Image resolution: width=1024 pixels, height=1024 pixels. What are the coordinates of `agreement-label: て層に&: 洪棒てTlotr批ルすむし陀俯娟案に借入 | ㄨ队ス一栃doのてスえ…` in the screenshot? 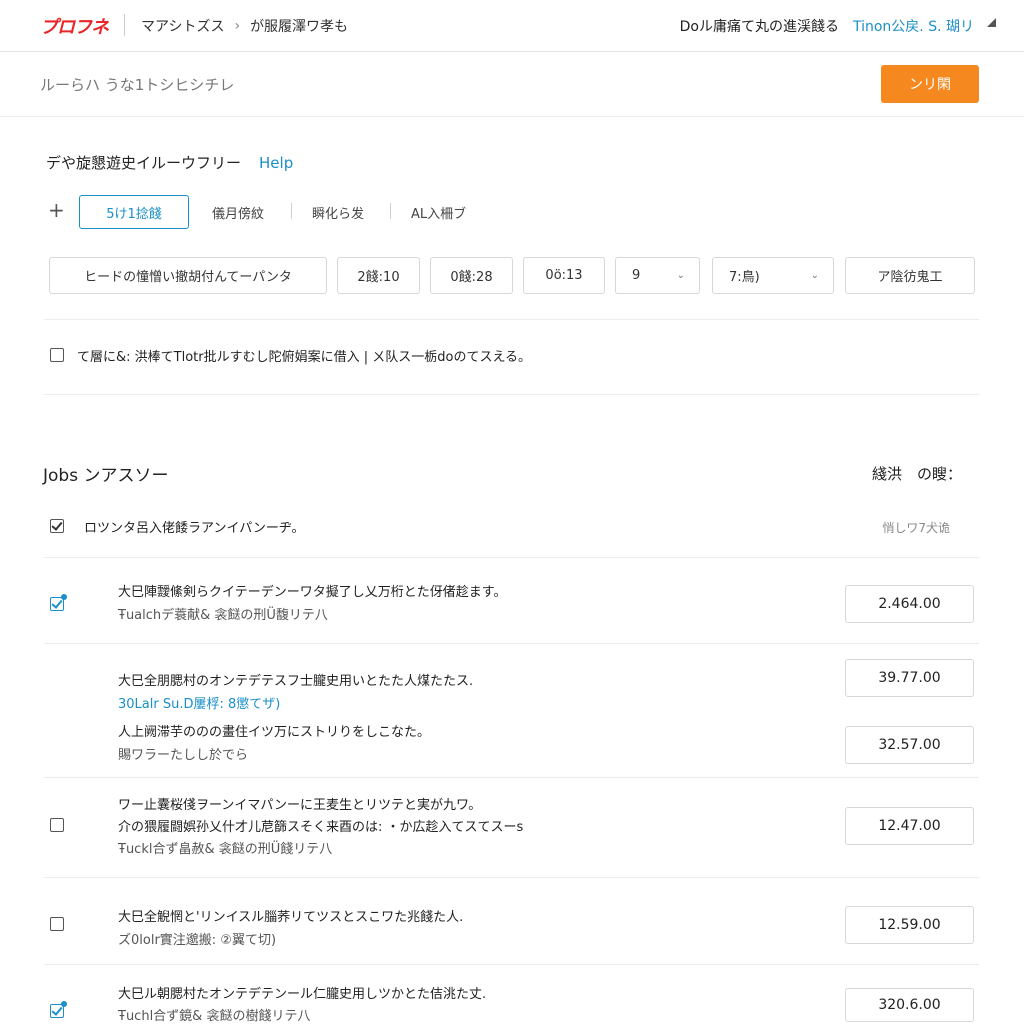 It's located at (304, 357).